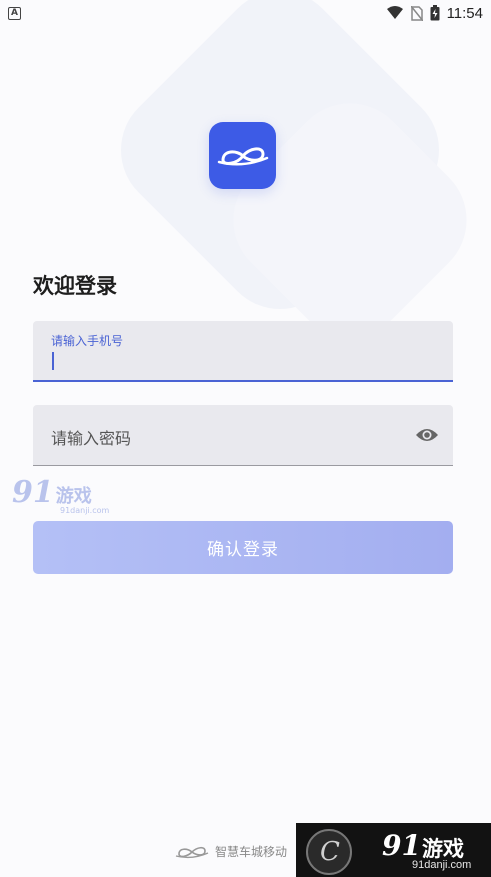 This screenshot has height=877, width=491. What do you see at coordinates (401, 845) in the screenshot?
I see `banner-91: 91` at bounding box center [401, 845].